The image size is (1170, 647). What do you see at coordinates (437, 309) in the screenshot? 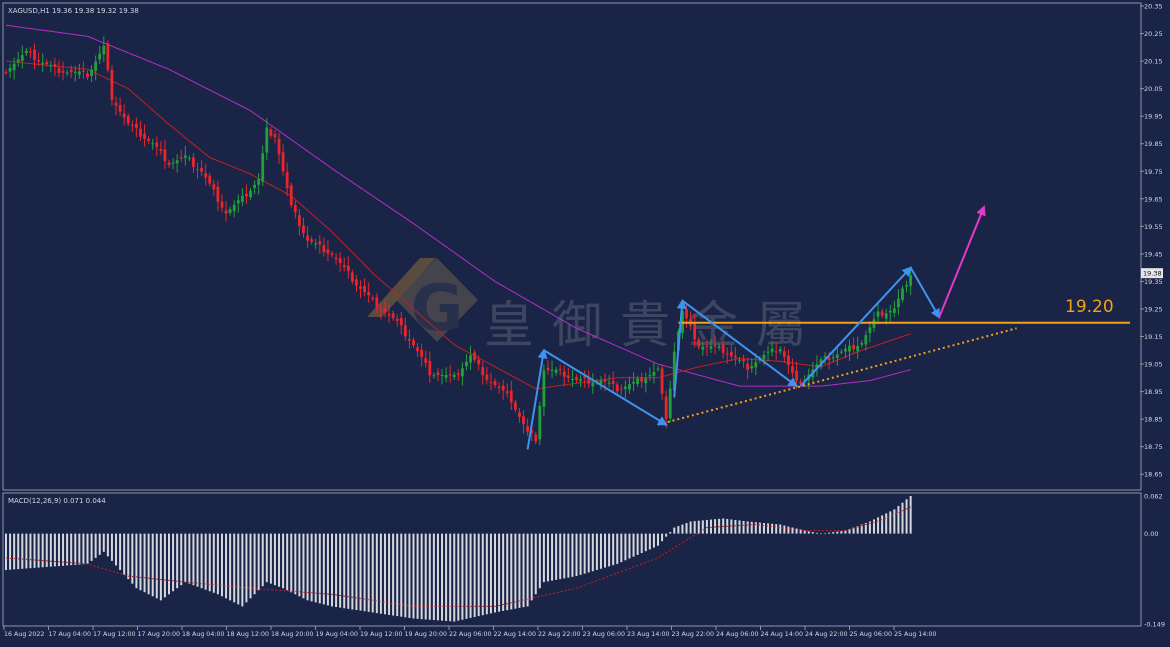
I see `watermark-logo-letter: G` at bounding box center [437, 309].